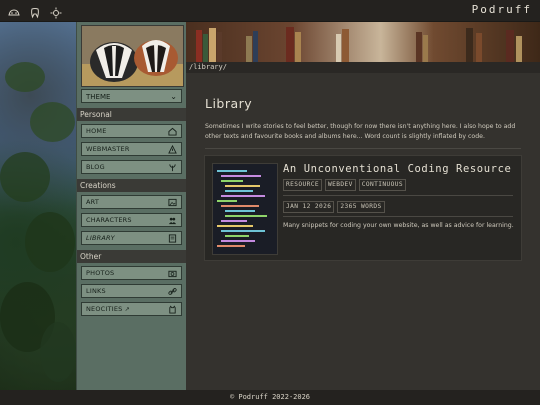 The width and height of the screenshot is (540, 405). Describe the element at coordinates (127, 309) in the screenshot. I see `external-link-icon: ↗` at that location.